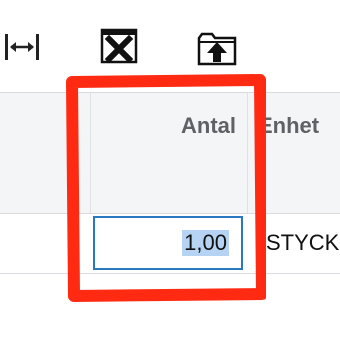 The width and height of the screenshot is (340, 340). Describe the element at coordinates (288, 126) in the screenshot. I see `column-header-enhet: Enhet` at that location.